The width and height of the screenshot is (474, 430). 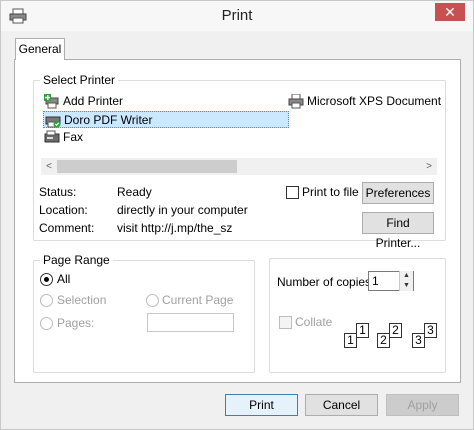 What do you see at coordinates (430, 330) in the screenshot?
I see `collate-page: 3` at bounding box center [430, 330].